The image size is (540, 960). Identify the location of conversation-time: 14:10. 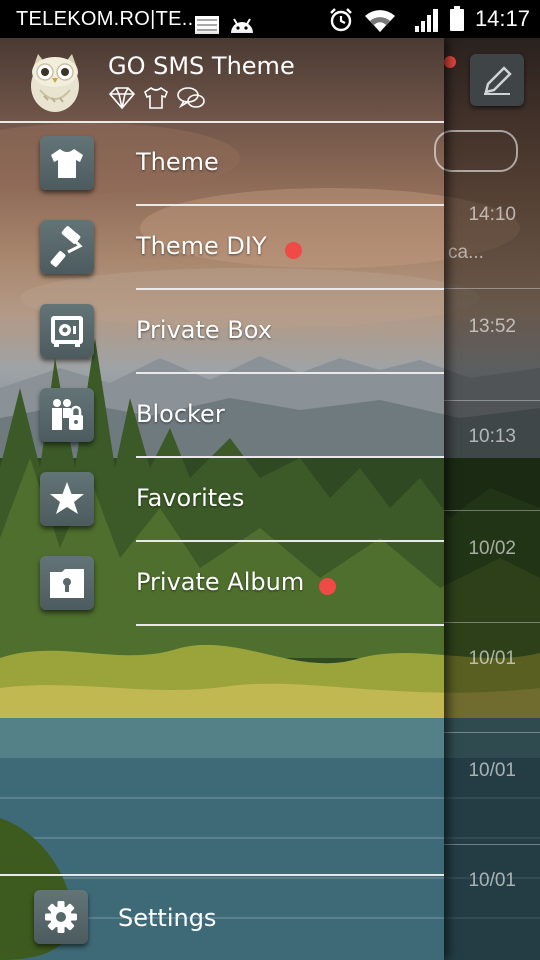
(492, 214).